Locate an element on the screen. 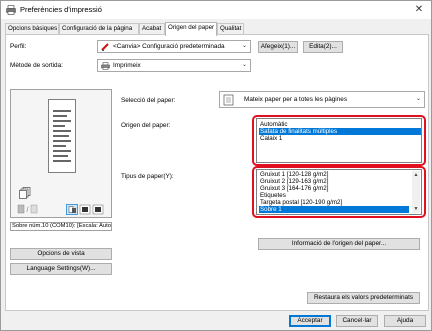 The image size is (432, 331). page-icon is located at coordinates (228, 100).